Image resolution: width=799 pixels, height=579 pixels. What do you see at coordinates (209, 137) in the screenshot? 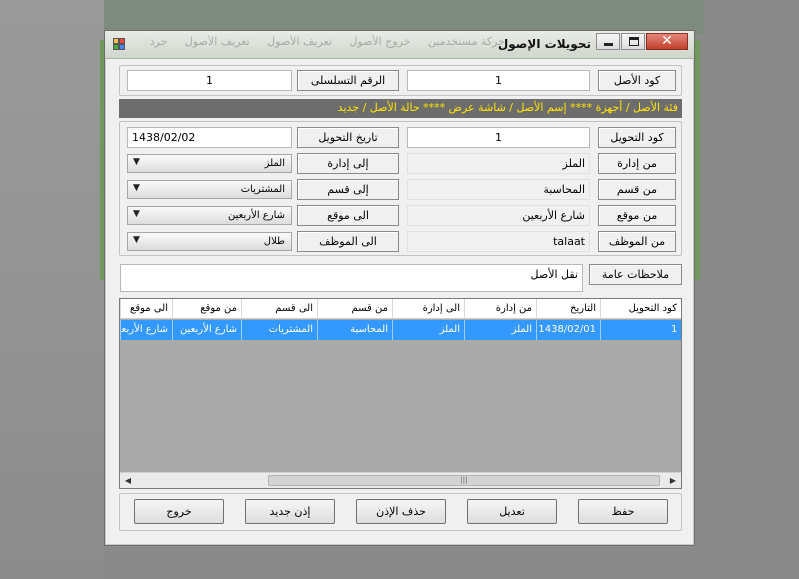
I see `transfer-date-input: 1438/02/02` at bounding box center [209, 137].